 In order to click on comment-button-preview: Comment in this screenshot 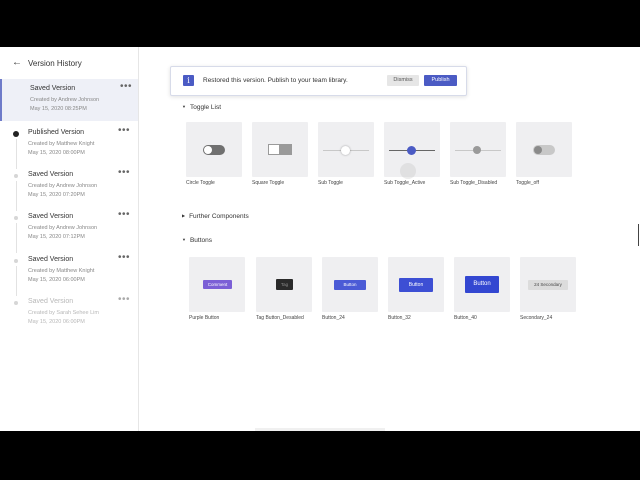, I will do `click(217, 284)`.